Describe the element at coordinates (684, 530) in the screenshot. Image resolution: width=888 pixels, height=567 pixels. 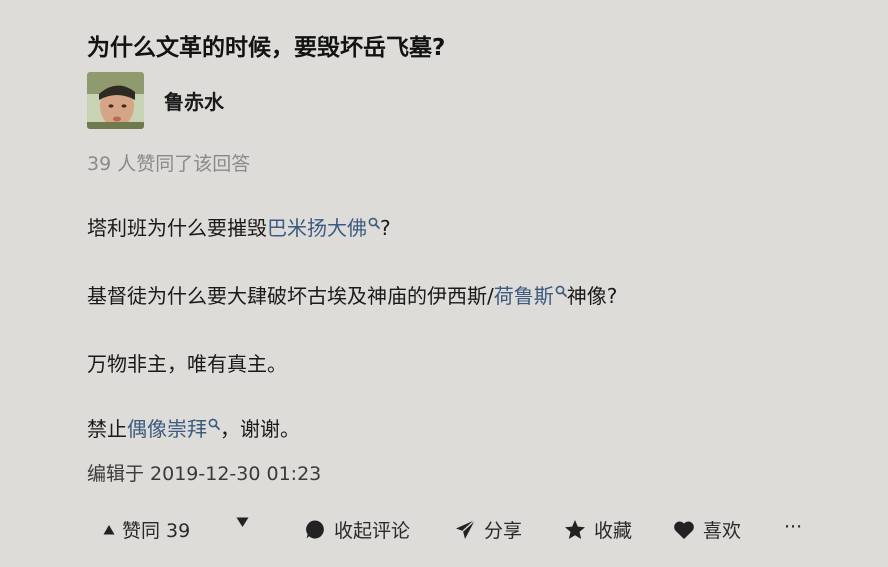
I see `heart-icon` at that location.